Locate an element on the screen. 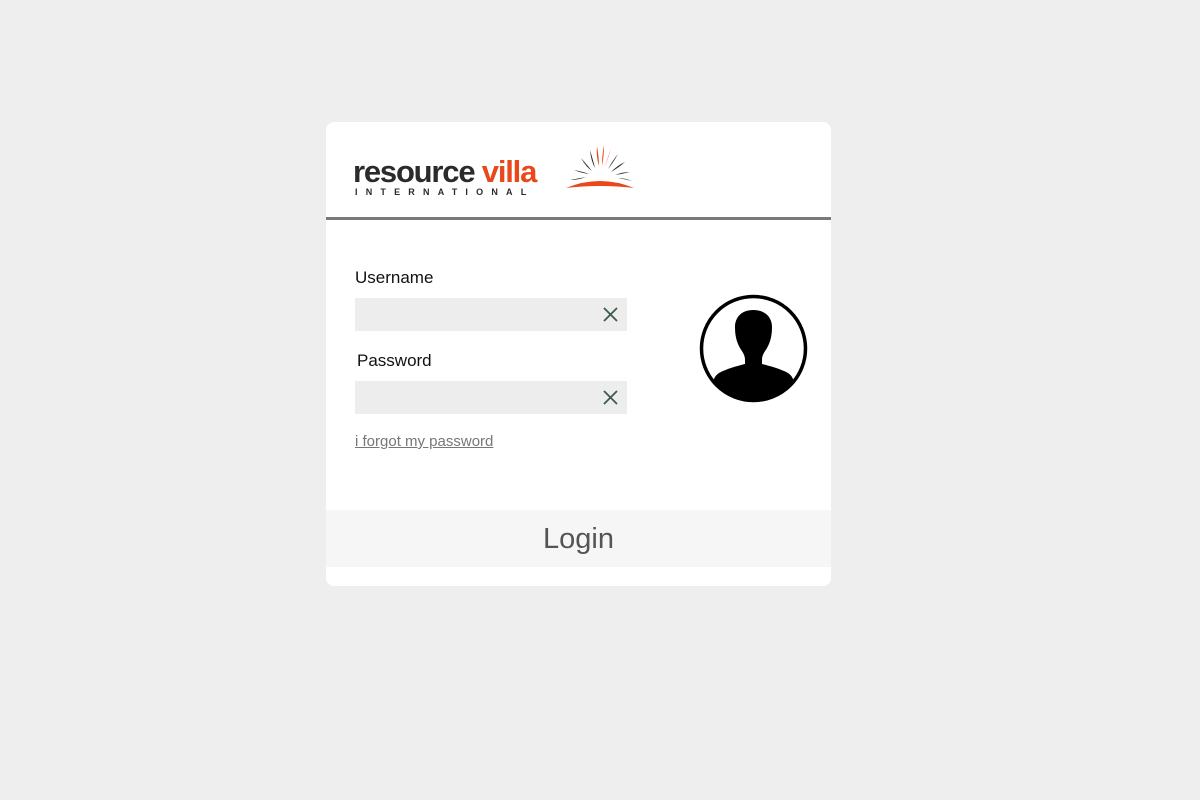  card-header: resource villa INTERNATIONAL is located at coordinates (578, 171).